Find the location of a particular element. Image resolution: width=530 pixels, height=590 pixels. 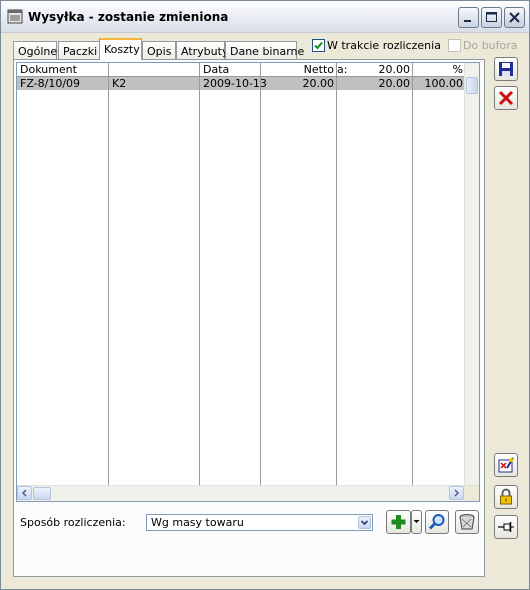

dropdown-button is located at coordinates (364, 522).